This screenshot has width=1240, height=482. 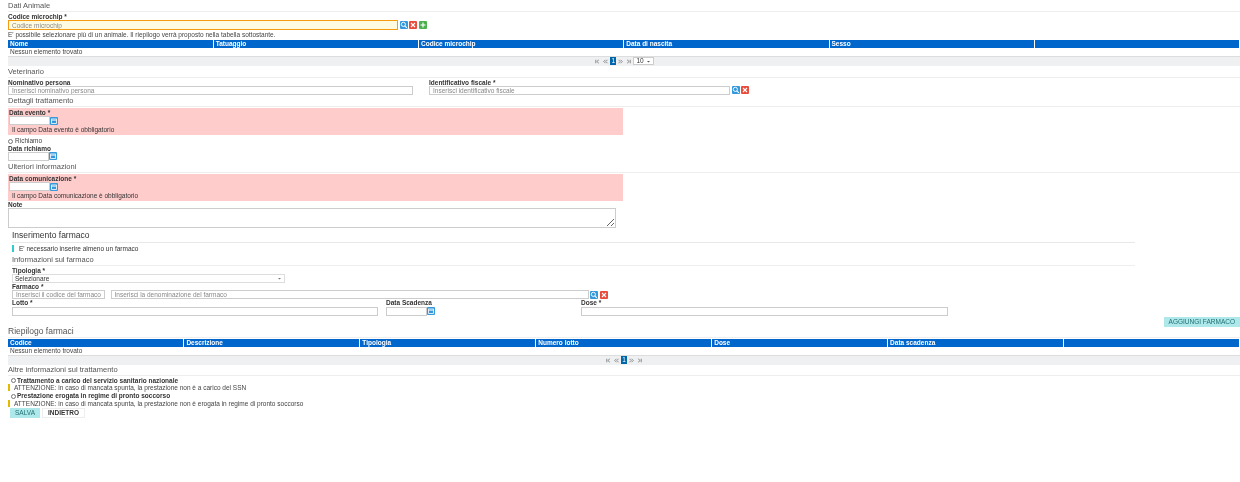 What do you see at coordinates (624, 332) in the screenshot?
I see `section-title: Riepilogo farmaci` at bounding box center [624, 332].